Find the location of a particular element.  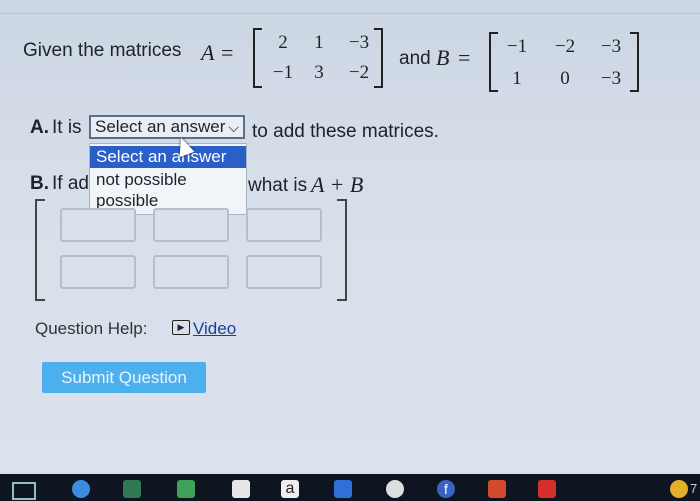

part-a-prefix: It is is located at coordinates (67, 127).